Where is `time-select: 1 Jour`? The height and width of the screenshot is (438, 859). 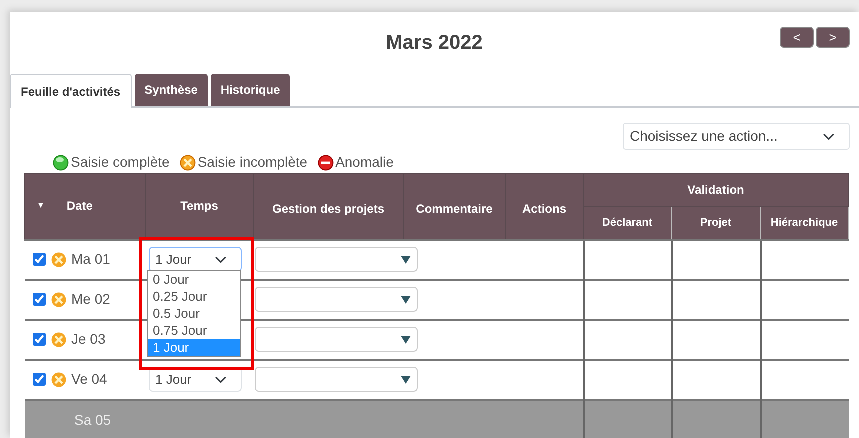
time-select: 1 Jour is located at coordinates (195, 259).